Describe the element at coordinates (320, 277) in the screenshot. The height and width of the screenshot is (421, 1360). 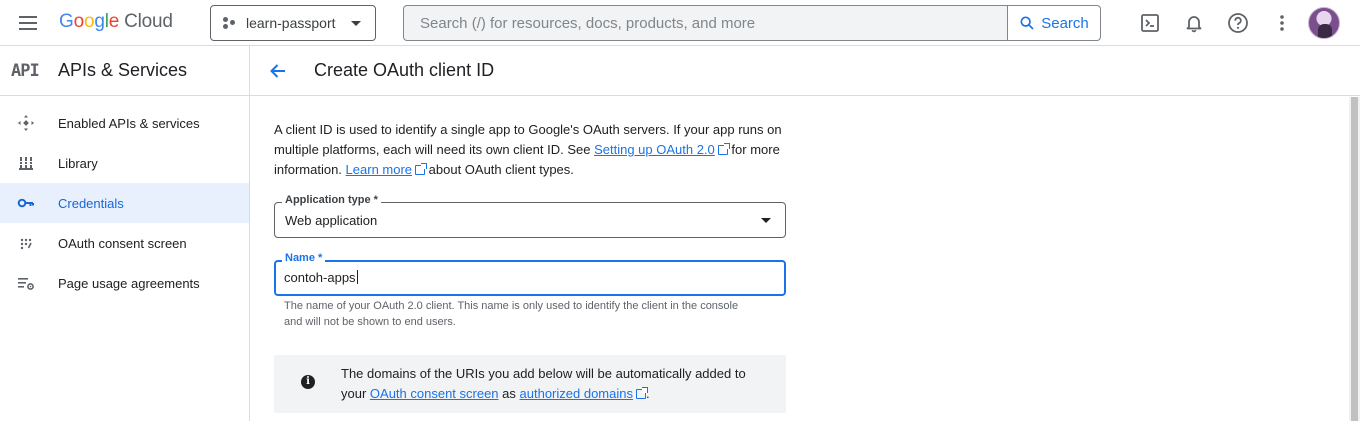
I see `name-input-value: contoh-apps` at that location.